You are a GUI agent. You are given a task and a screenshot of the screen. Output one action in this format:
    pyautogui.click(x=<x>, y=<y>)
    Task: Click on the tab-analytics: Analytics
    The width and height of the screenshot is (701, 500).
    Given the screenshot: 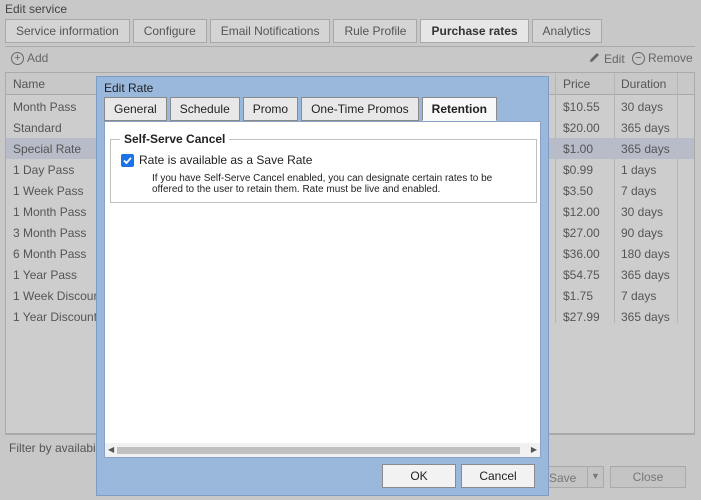 What is the action you would take?
    pyautogui.click(x=566, y=31)
    